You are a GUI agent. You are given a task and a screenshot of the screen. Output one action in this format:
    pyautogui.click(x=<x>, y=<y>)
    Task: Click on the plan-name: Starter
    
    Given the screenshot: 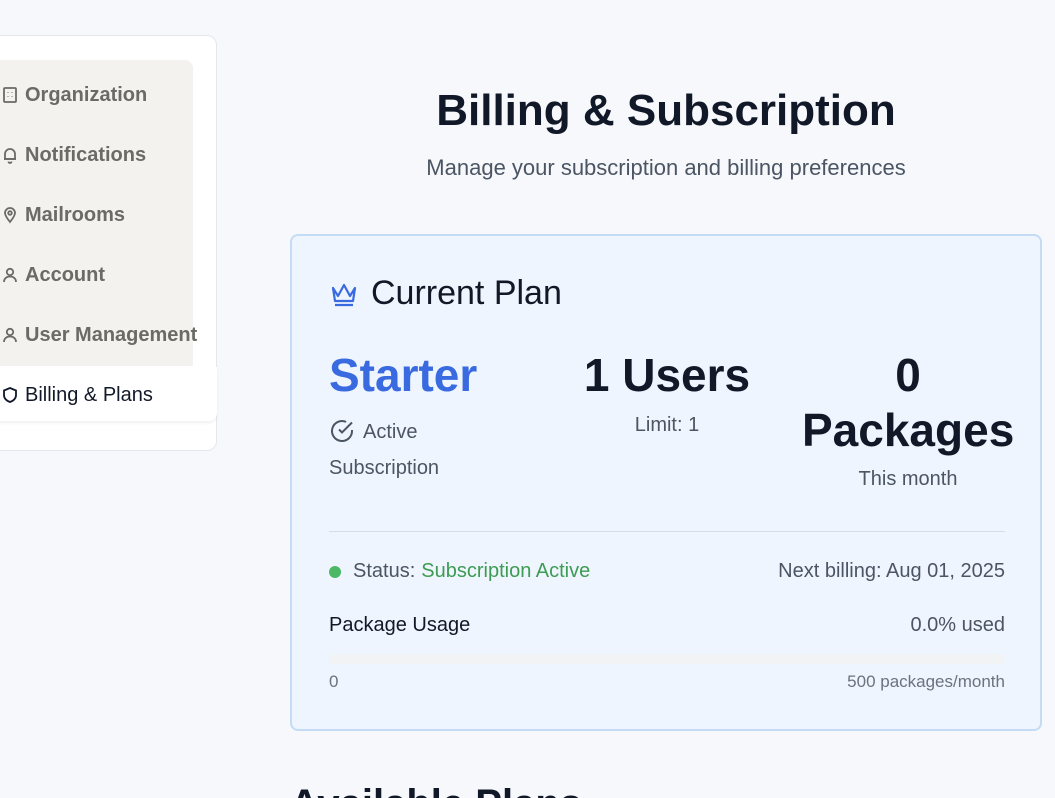 What is the action you would take?
    pyautogui.click(x=403, y=375)
    